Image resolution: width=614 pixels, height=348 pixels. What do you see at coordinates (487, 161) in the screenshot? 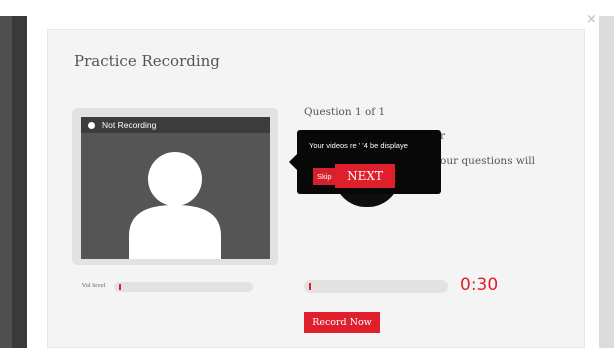
I see `question-text: our questions will` at bounding box center [487, 161].